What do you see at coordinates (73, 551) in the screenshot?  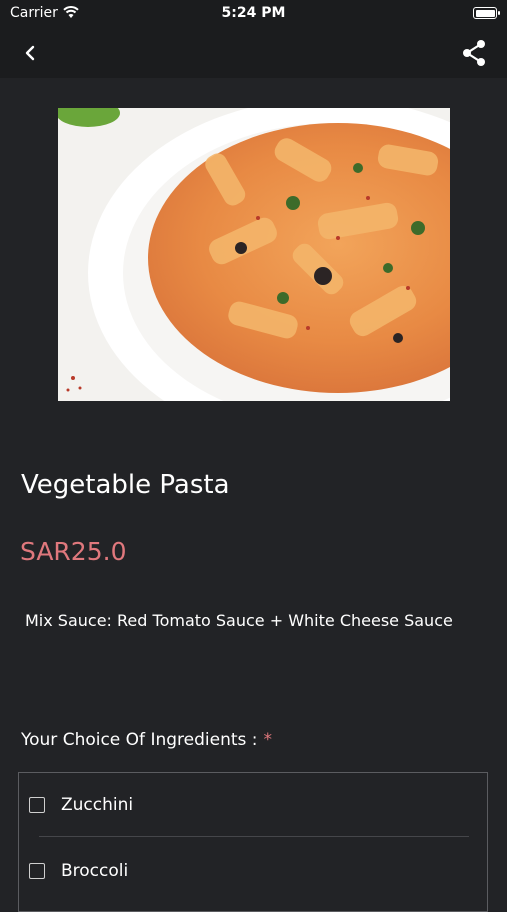 I see `product-price: SAR25.0` at bounding box center [73, 551].